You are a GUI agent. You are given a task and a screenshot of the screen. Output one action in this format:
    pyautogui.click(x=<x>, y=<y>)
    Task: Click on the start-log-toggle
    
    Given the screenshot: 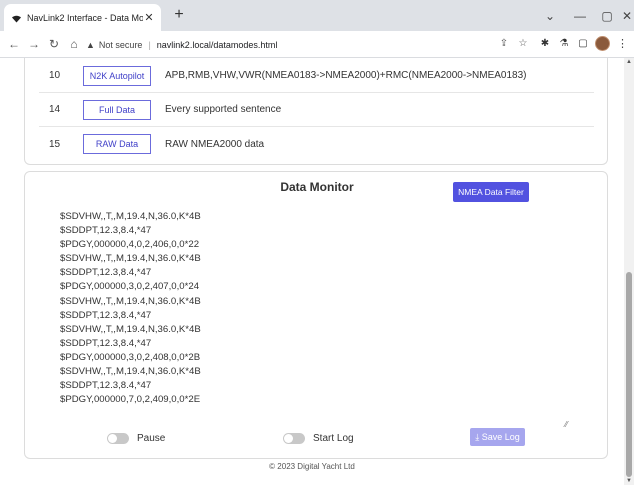 What is the action you would take?
    pyautogui.click(x=294, y=438)
    